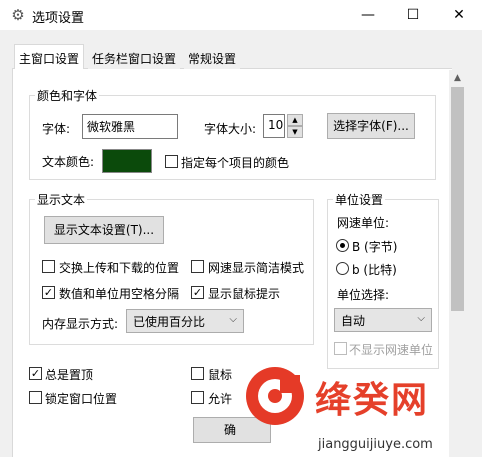 This screenshot has height=457, width=482. What do you see at coordinates (342, 268) in the screenshot?
I see `bit-radio` at bounding box center [342, 268].